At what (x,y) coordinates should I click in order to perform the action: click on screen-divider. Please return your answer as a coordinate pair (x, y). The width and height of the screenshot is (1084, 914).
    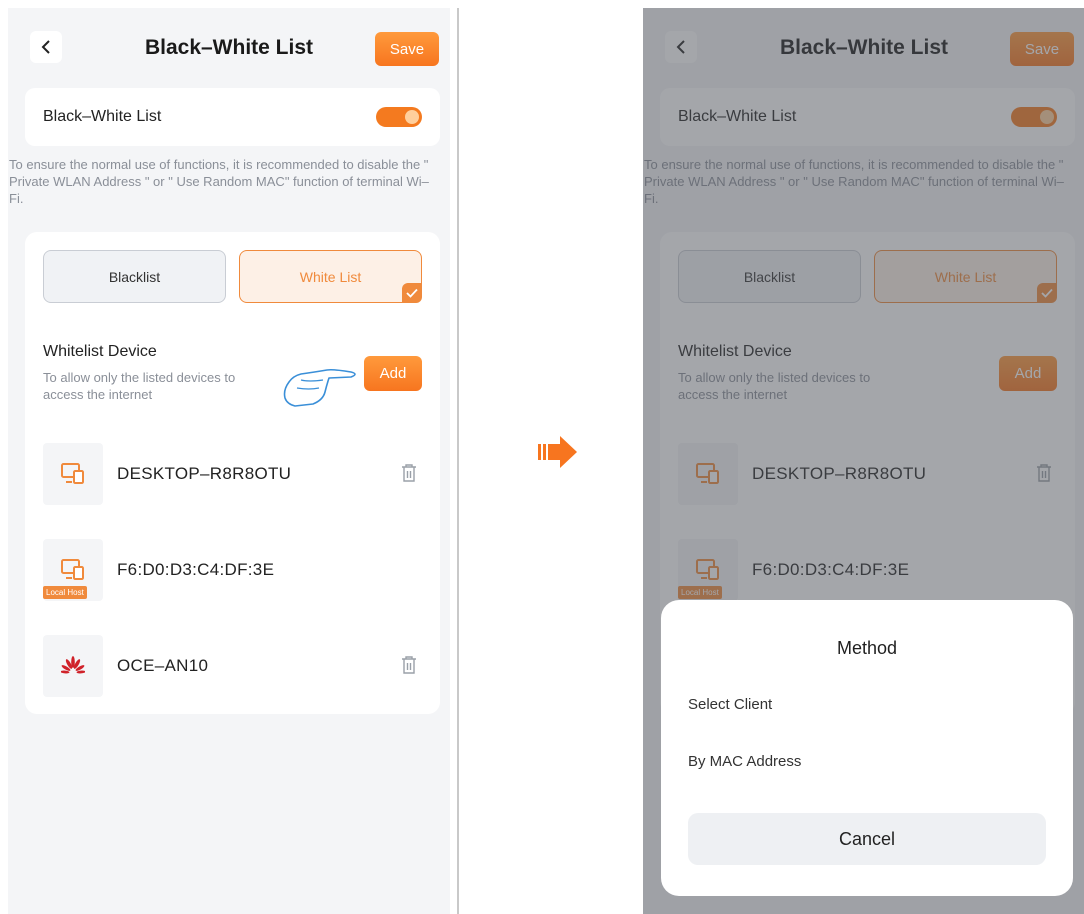
    Looking at the image, I should click on (458, 461).